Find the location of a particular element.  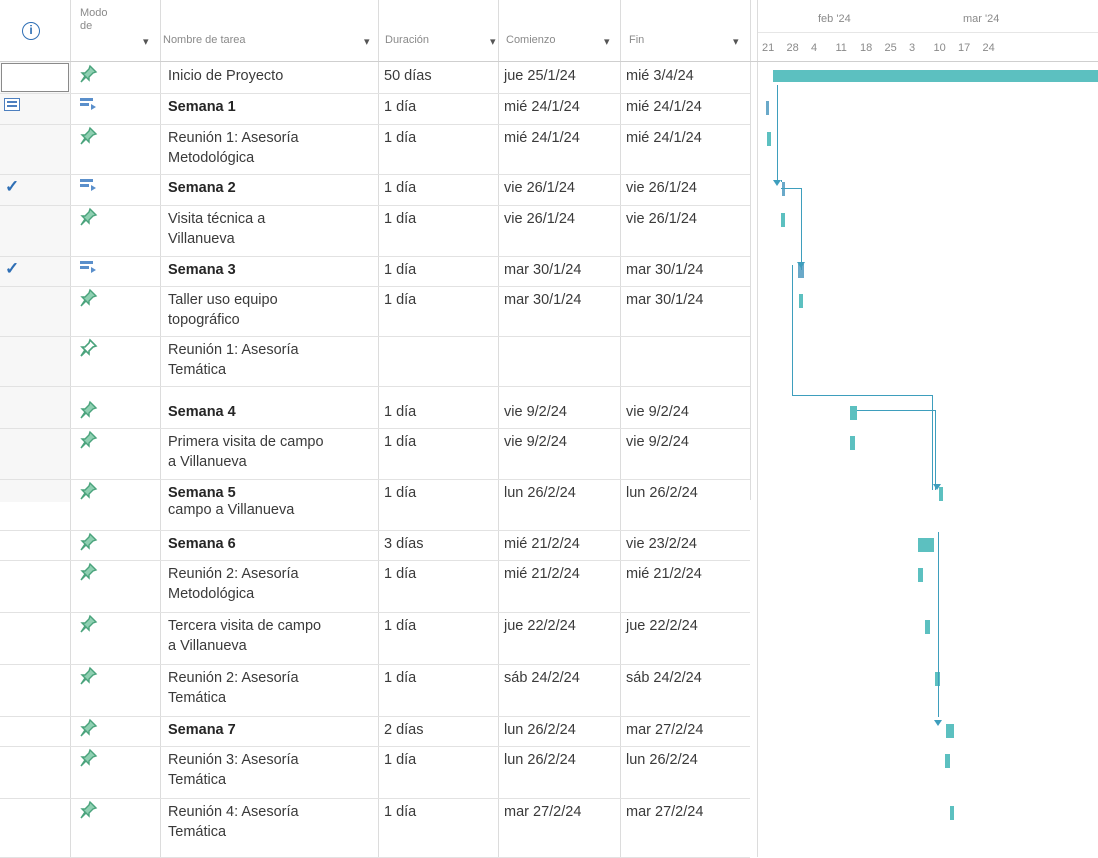

task-name: Tercera visita de campo a Villanueva is located at coordinates (275, 636).